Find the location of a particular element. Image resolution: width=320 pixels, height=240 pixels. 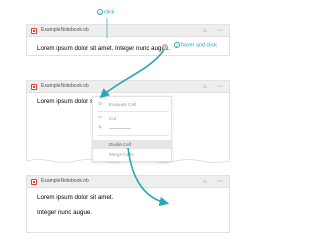

cell-text-line-1: Lorem ipsum dolor sit amet. is located at coordinates (75, 197).